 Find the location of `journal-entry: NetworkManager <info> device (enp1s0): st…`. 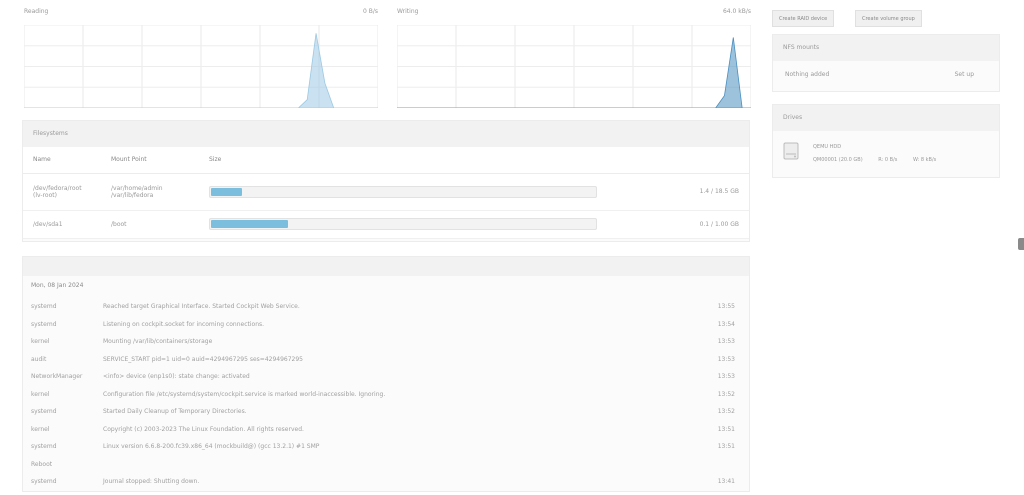

journal-entry: NetworkManager <info> device (enp1s0): st… is located at coordinates (386, 377).